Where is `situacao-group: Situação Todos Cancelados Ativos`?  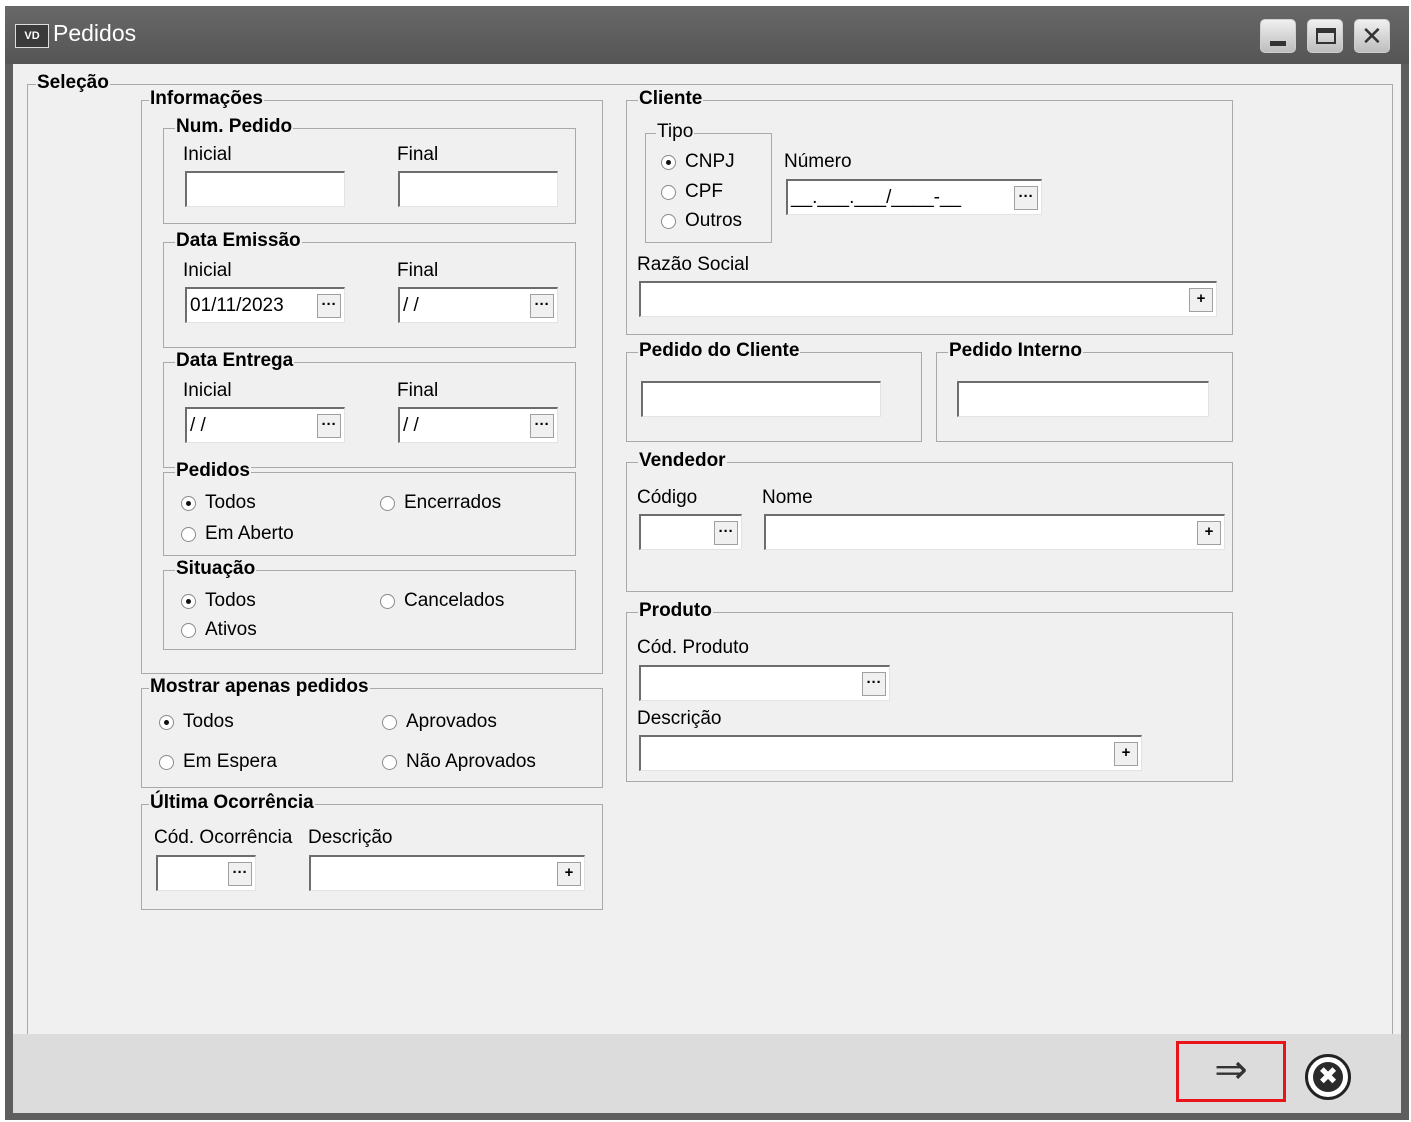 situacao-group: Situação Todos Cancelados Ativos is located at coordinates (369, 604).